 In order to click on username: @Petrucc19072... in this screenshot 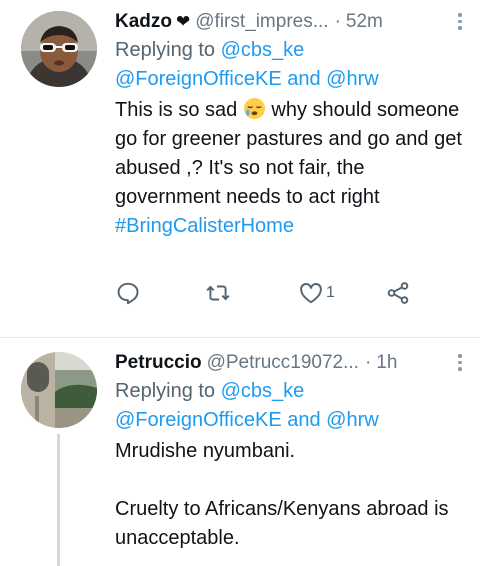, I will do `click(283, 363)`.